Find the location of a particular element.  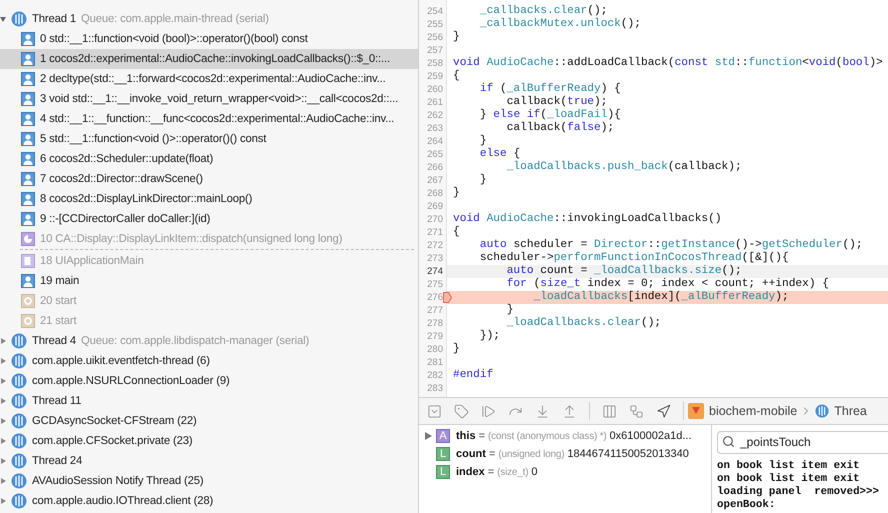

code-line: _loadCallbacks.push_back(callback); is located at coordinates (624, 167).